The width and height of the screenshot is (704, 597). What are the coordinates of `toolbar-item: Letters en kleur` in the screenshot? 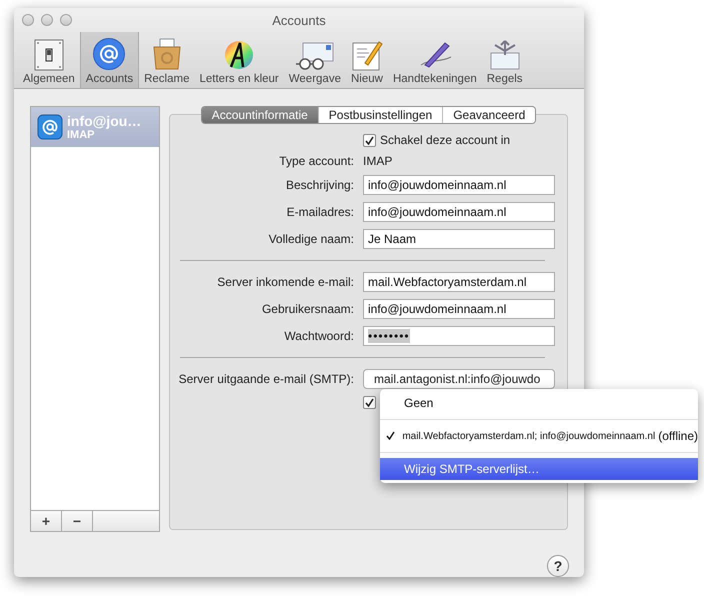 It's located at (239, 60).